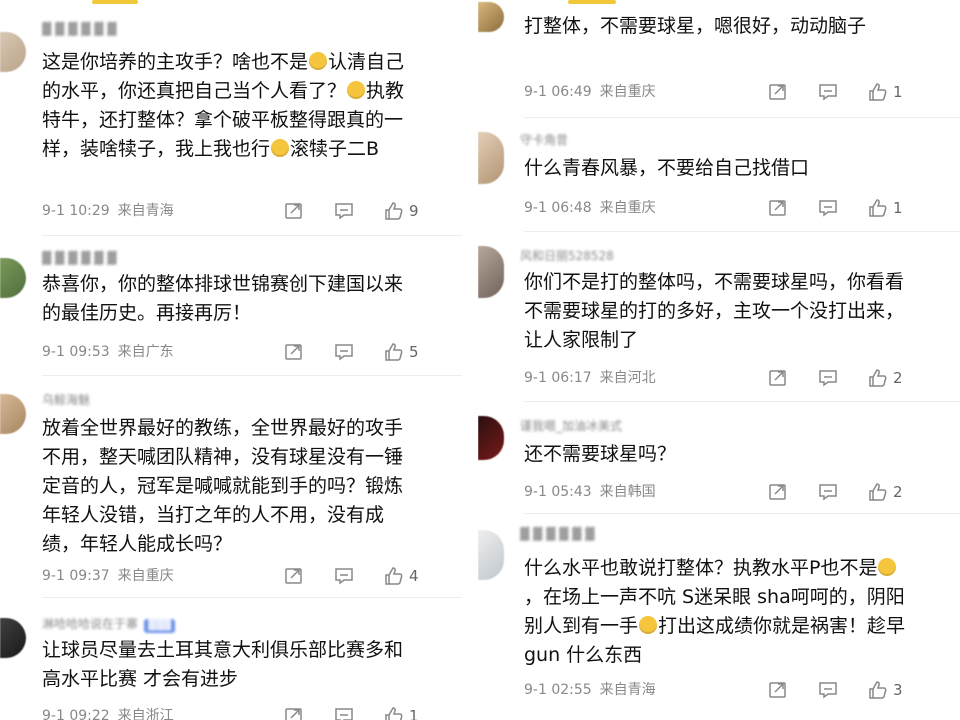  Describe the element at coordinates (627, 690) in the screenshot. I see `comment-location: 来自青海` at that location.